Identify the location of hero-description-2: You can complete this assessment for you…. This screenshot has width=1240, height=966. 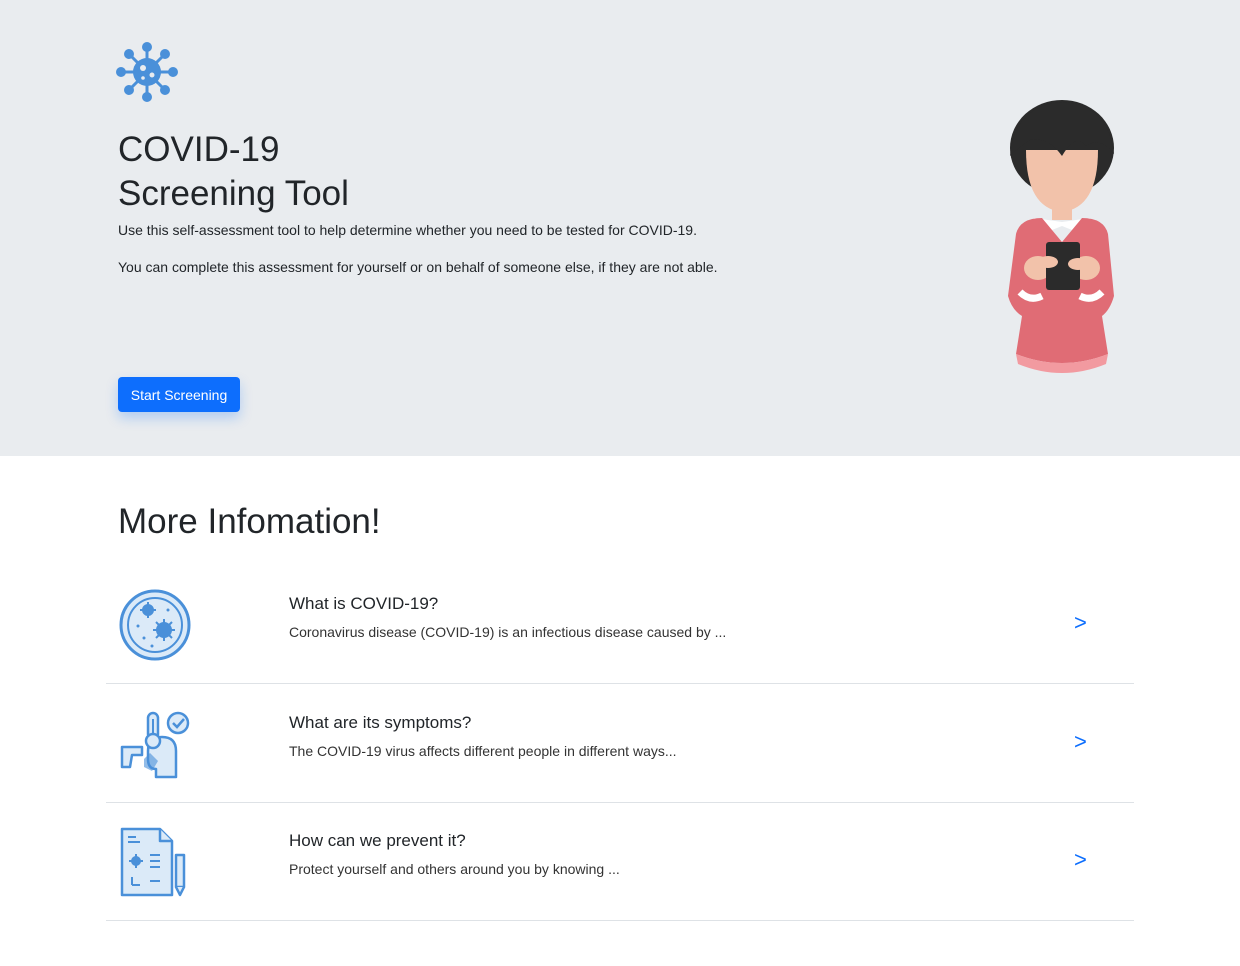
(418, 267).